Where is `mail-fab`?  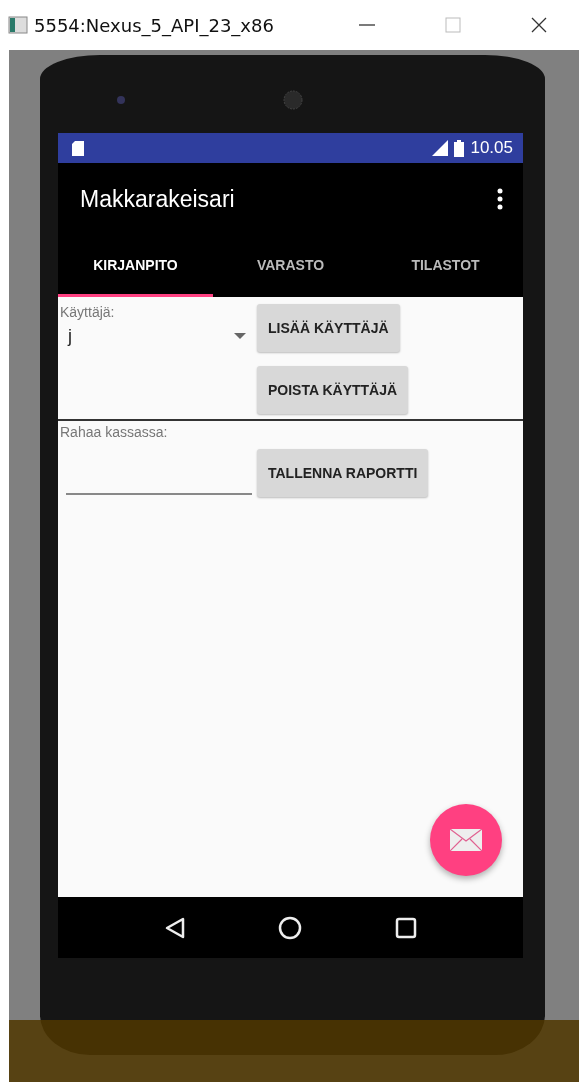
mail-fab is located at coordinates (466, 840).